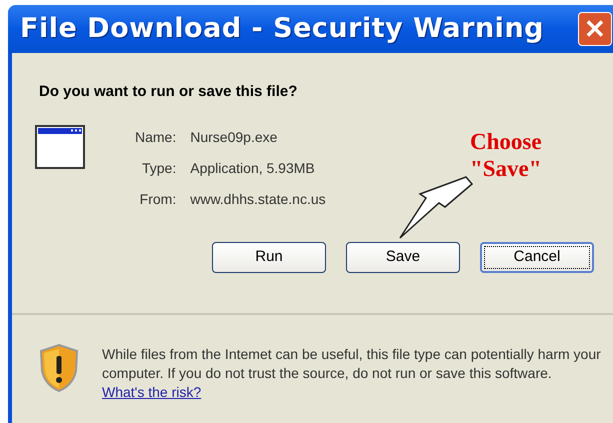  I want to click on risk-link: What's the risk?, so click(152, 392).